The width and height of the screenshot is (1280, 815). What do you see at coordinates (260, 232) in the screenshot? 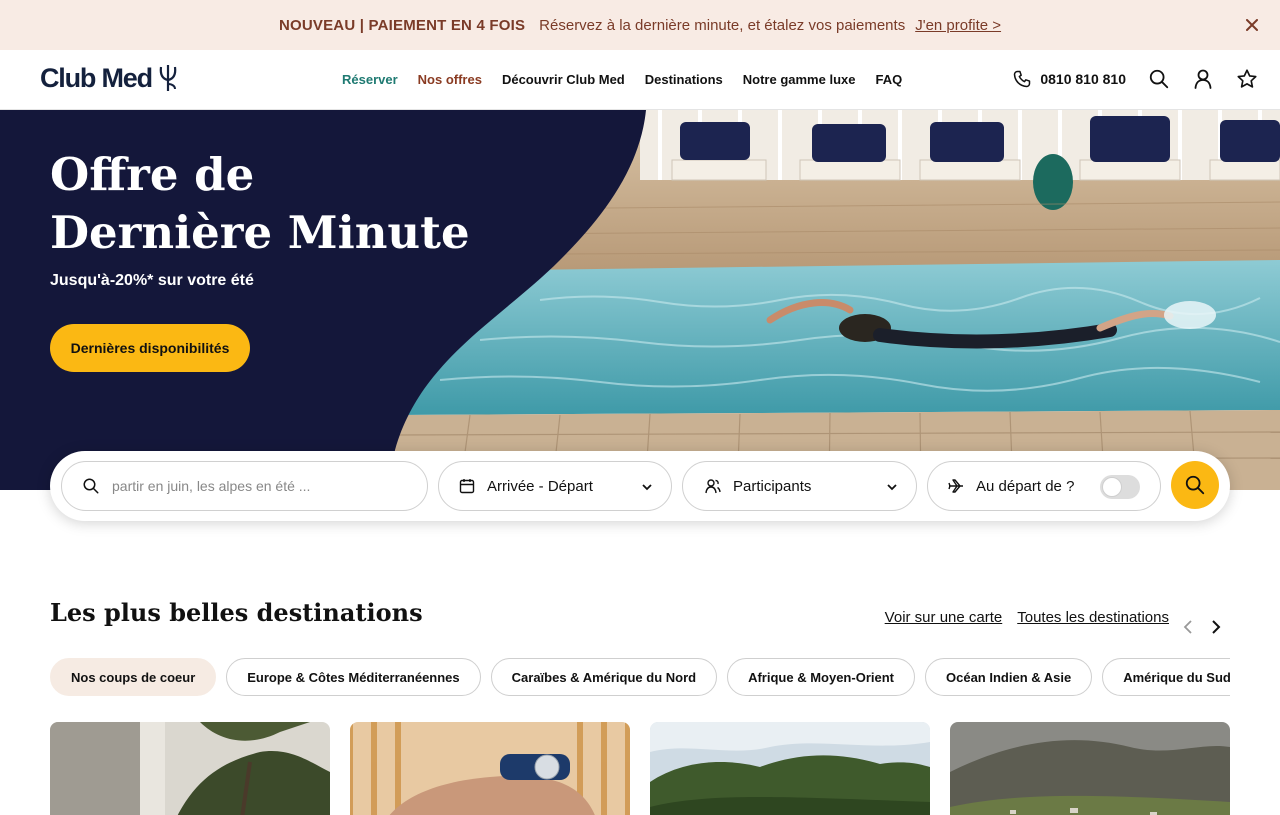
I see `hero-title-line2: Dernière Minute` at bounding box center [260, 232].